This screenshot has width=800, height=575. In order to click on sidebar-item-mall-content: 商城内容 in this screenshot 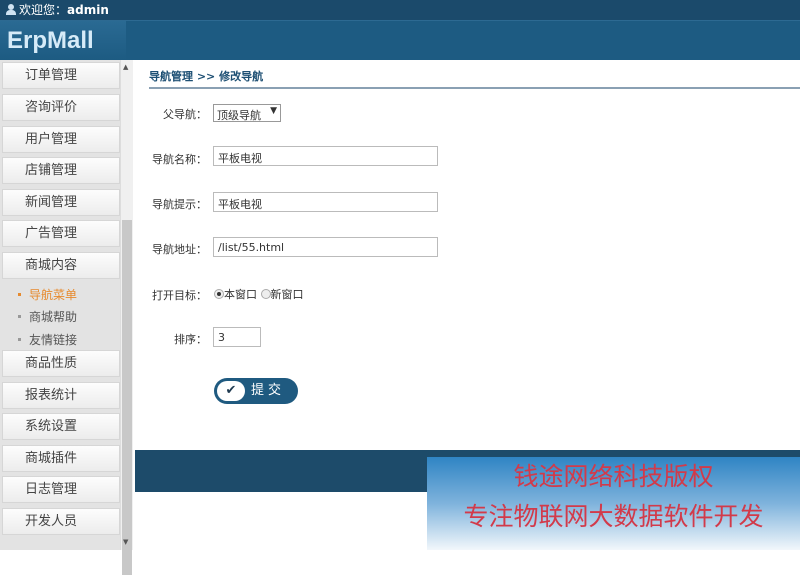, I will do `click(61, 265)`.